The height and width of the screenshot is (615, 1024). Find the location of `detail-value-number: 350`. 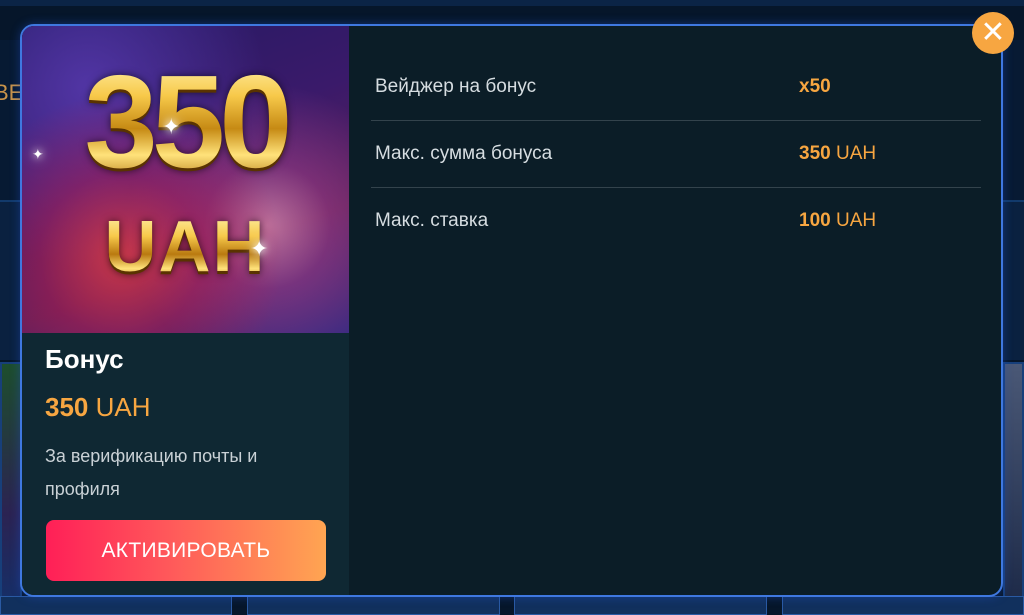

detail-value-number: 350 is located at coordinates (815, 153).